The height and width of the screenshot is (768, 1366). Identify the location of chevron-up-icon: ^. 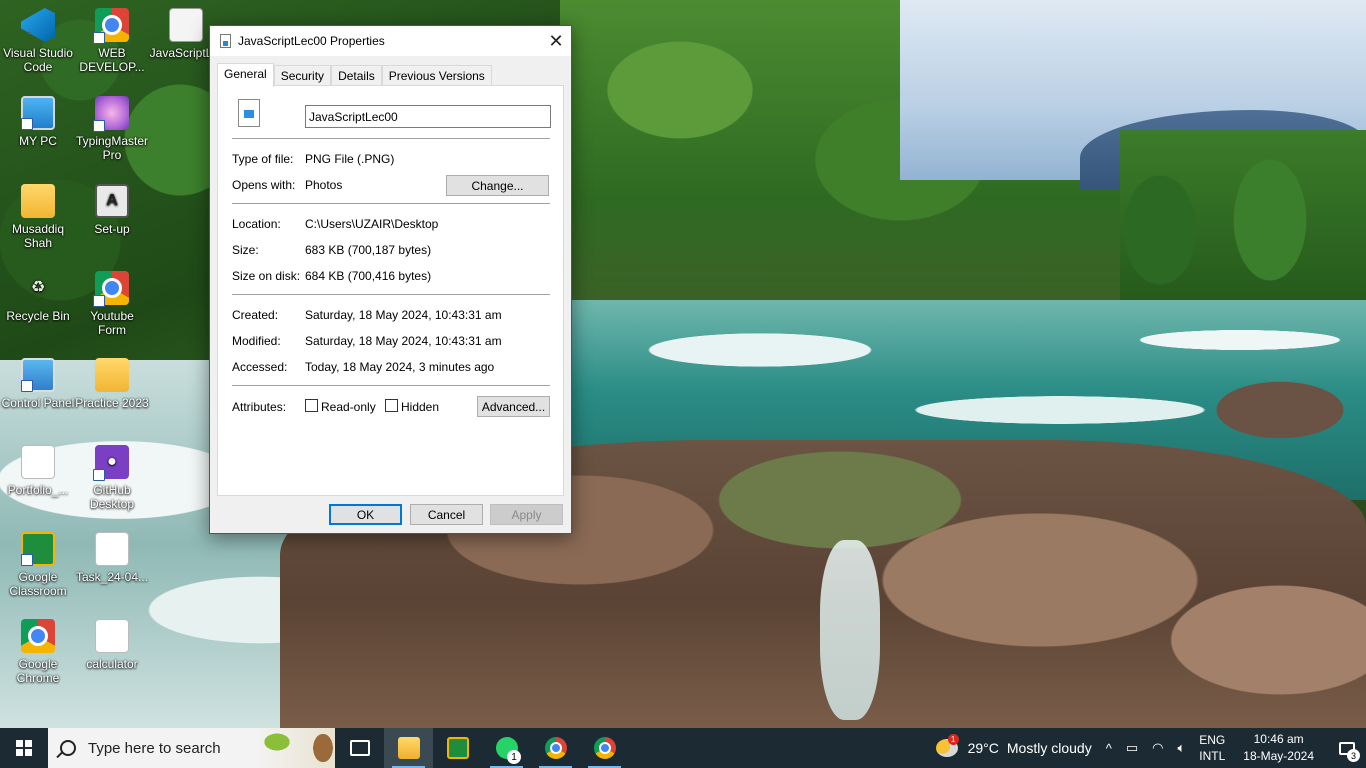
(1109, 748).